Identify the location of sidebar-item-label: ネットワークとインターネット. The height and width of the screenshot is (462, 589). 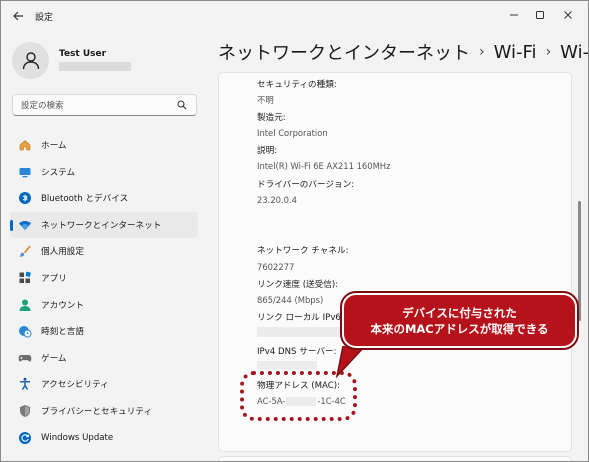
(101, 225).